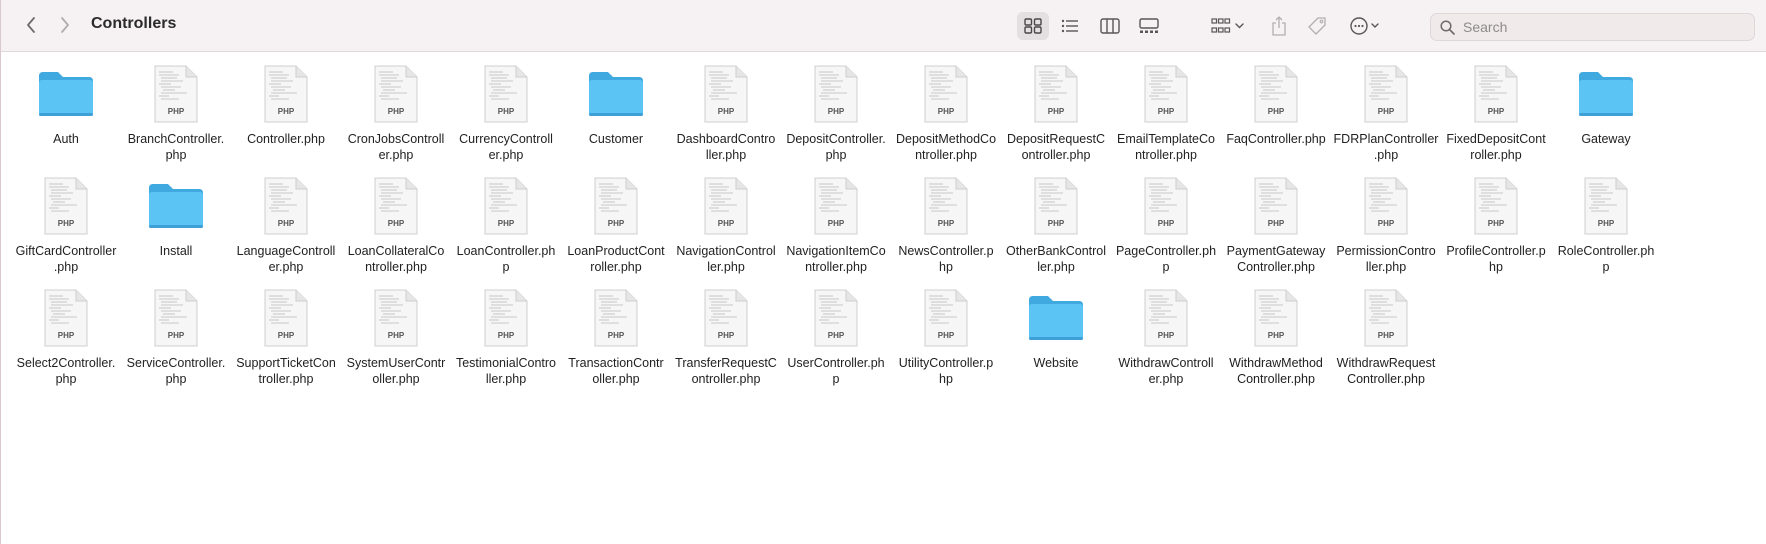 This screenshot has height=544, width=1766. What do you see at coordinates (176, 147) in the screenshot?
I see `file-name: BranchController. php` at bounding box center [176, 147].